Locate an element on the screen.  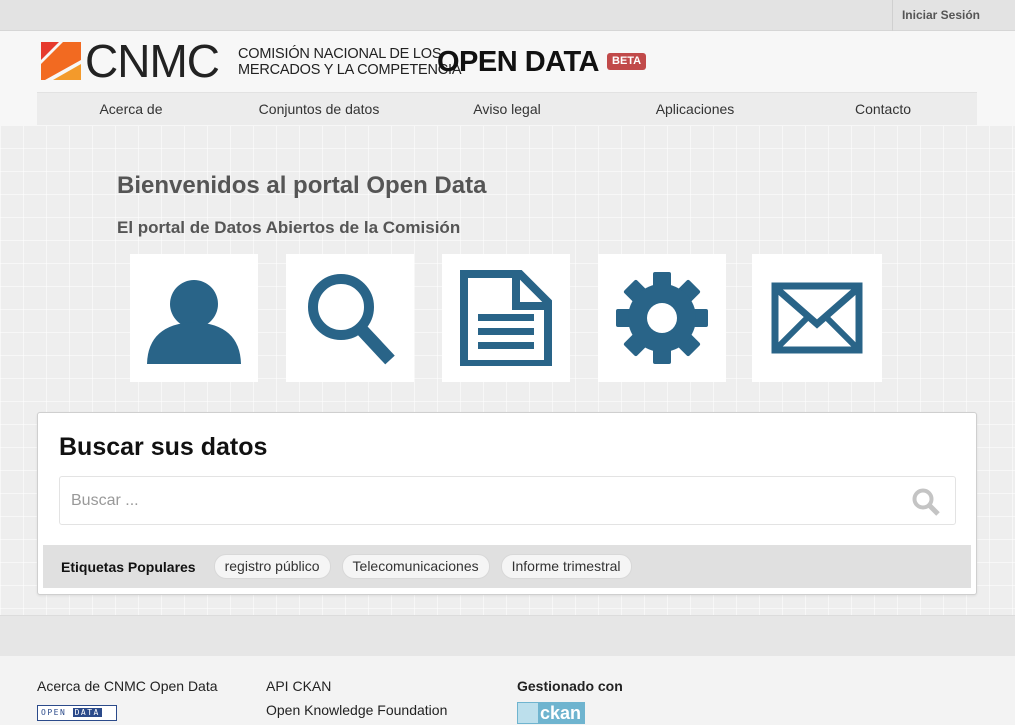
nav-item-aplicaciones: Aplicaciones is located at coordinates (695, 109).